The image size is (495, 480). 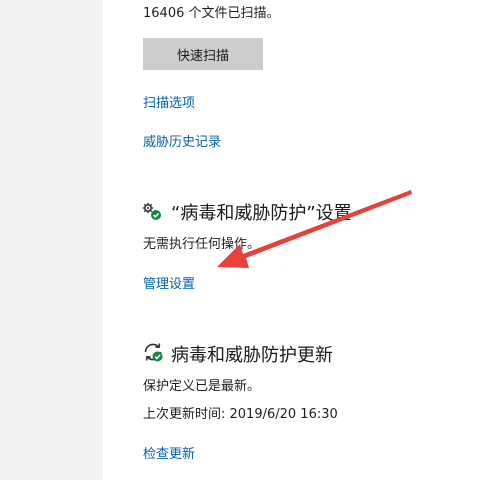 What do you see at coordinates (202, 386) in the screenshot?
I see `definitions-status-text: 保护定义已是最新。` at bounding box center [202, 386].